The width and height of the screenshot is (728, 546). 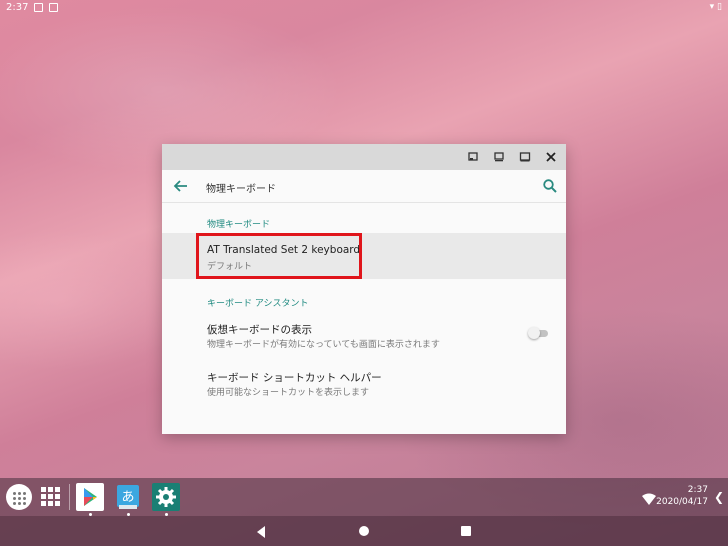 I want to click on app-bar: 物理キーボード, so click(x=364, y=186).